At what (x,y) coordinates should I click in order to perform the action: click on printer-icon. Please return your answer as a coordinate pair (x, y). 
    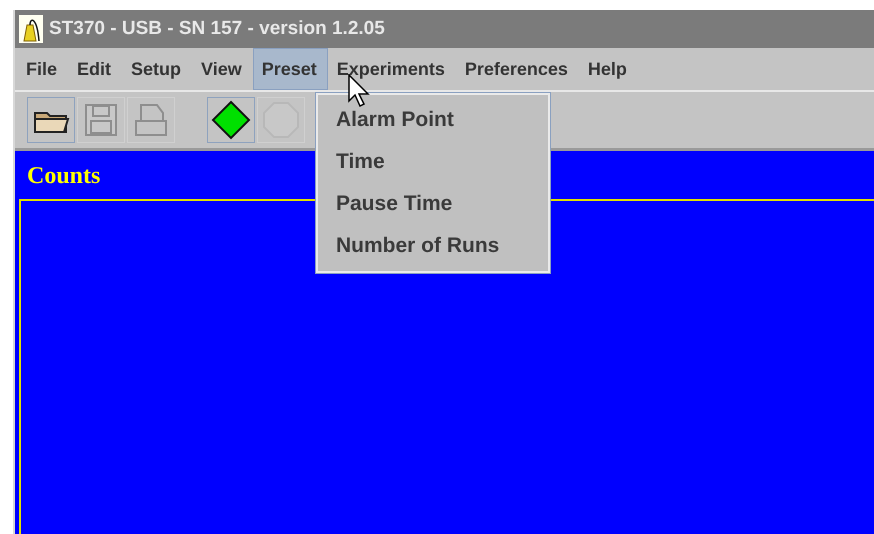
    Looking at the image, I should click on (151, 120).